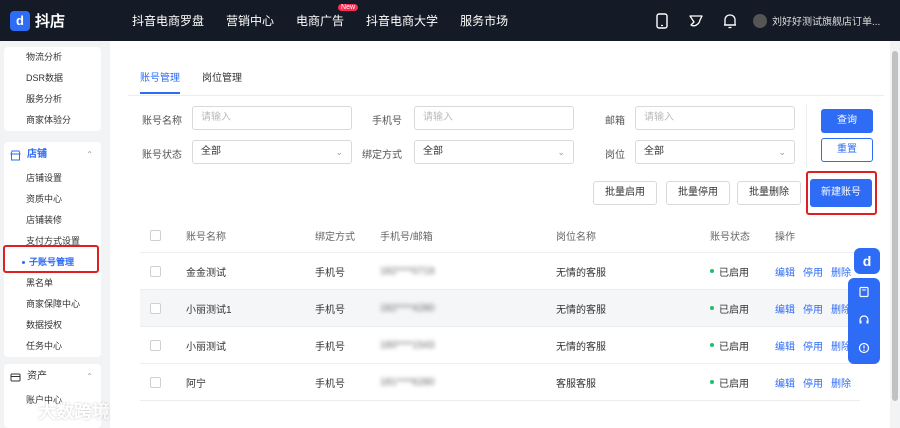 This screenshot has height=428, width=900. What do you see at coordinates (335, 237) in the screenshot?
I see `header-bind: 绑定方式` at bounding box center [335, 237].